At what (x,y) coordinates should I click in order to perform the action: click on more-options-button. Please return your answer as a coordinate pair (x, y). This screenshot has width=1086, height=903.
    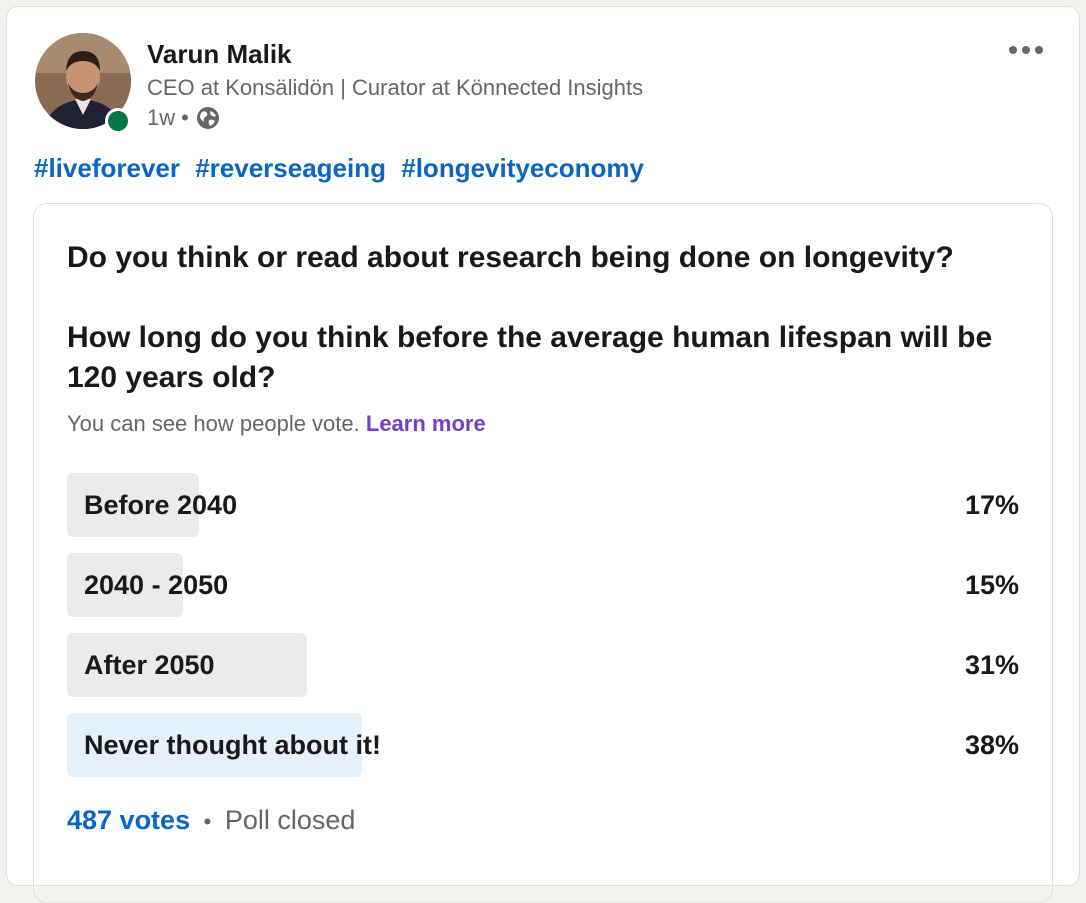
    Looking at the image, I should click on (1026, 50).